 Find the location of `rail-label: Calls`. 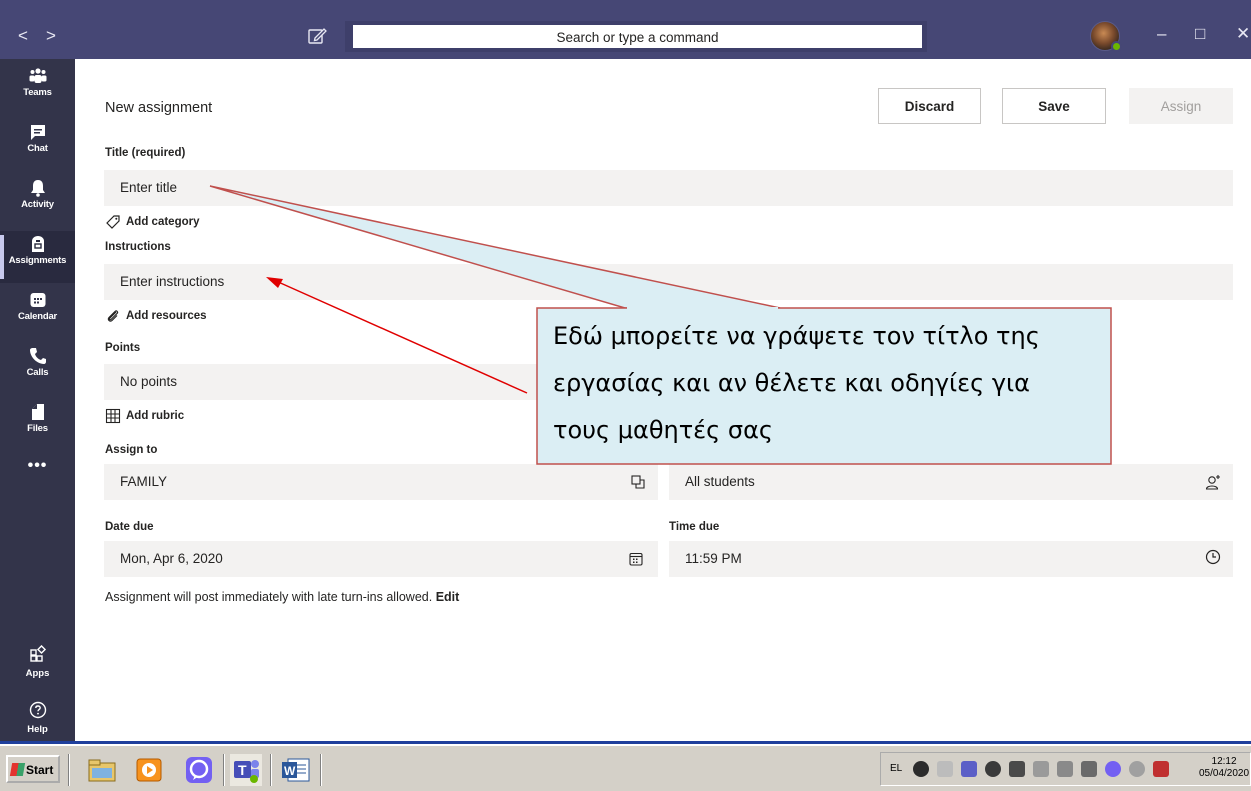

rail-label: Calls is located at coordinates (37, 372).